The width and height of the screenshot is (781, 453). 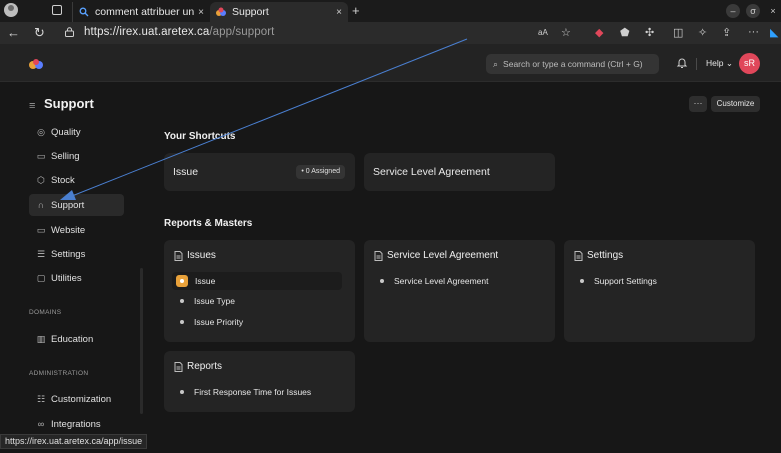 What do you see at coordinates (69, 103) in the screenshot?
I see `page-title: Support` at bounding box center [69, 103].